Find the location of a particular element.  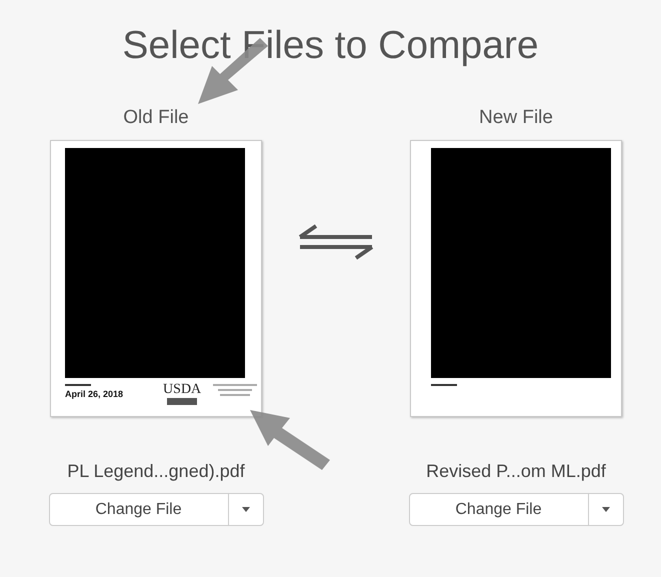

file-label: Old File is located at coordinates (156, 118).